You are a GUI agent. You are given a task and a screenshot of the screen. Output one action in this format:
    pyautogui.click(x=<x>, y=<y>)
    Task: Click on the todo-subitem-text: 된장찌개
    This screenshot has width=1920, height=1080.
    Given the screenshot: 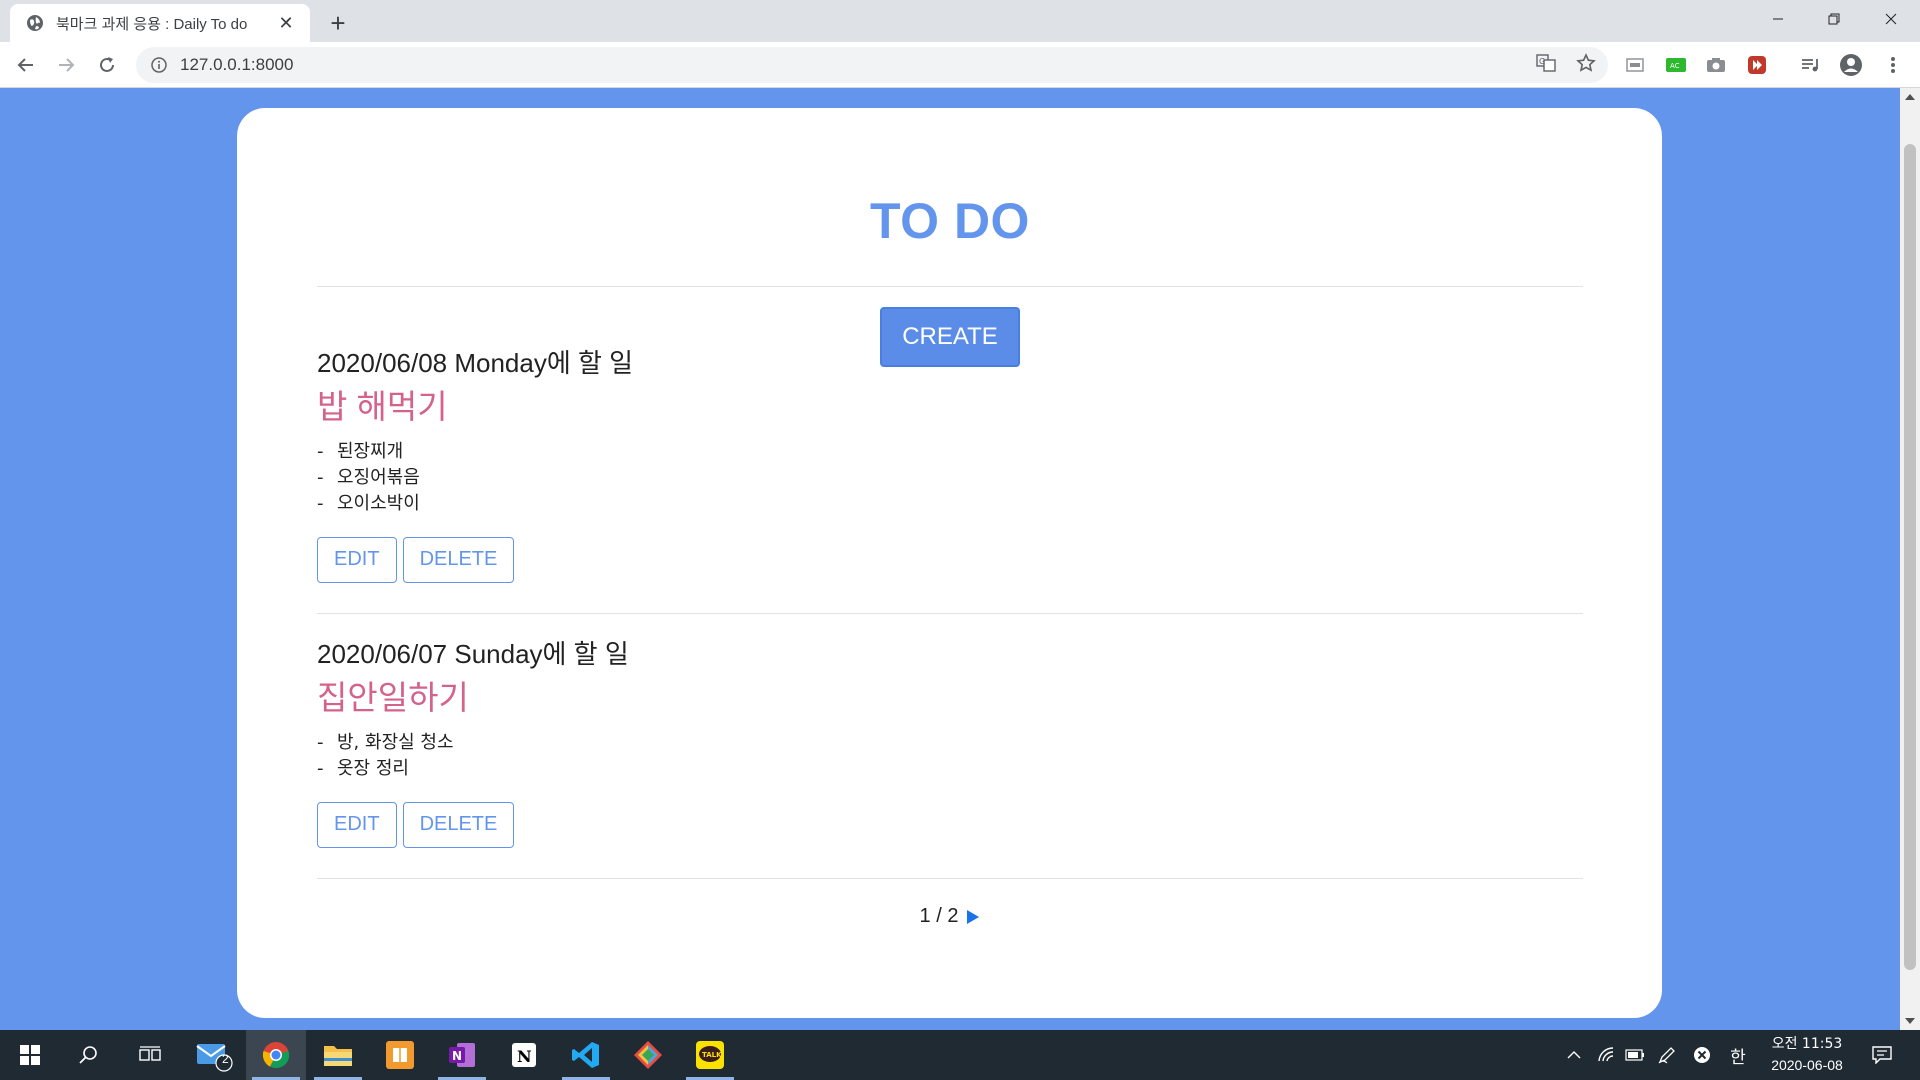 What is the action you would take?
    pyautogui.click(x=370, y=451)
    